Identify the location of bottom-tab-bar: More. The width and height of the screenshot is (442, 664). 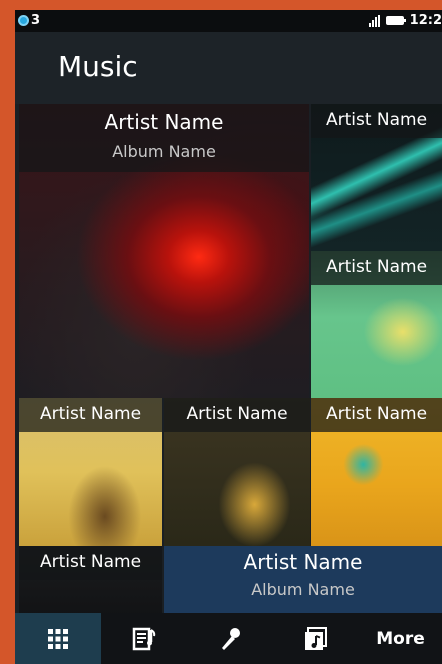
(228, 638).